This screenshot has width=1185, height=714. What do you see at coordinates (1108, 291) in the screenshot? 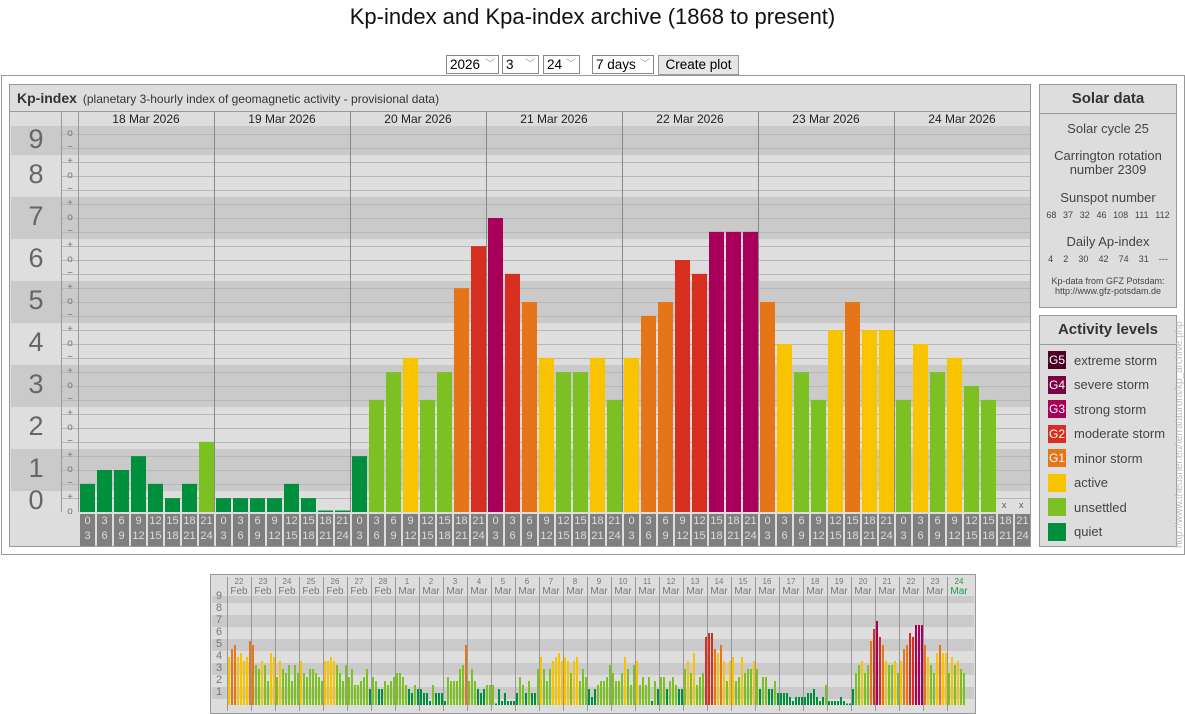
I see `source-link: http://www.gfz-potsdam.de` at bounding box center [1108, 291].